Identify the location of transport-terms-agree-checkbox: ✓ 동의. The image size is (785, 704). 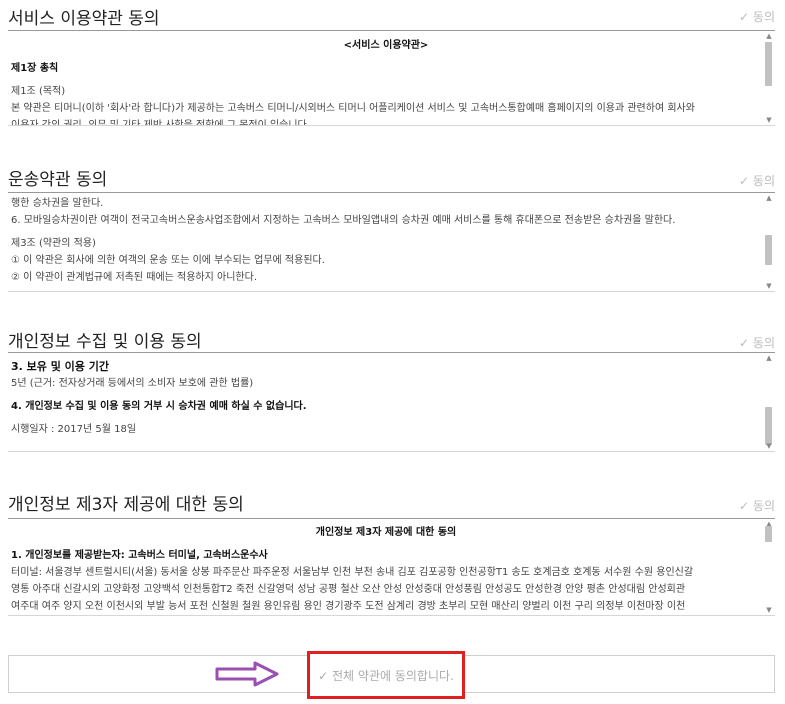
(757, 180).